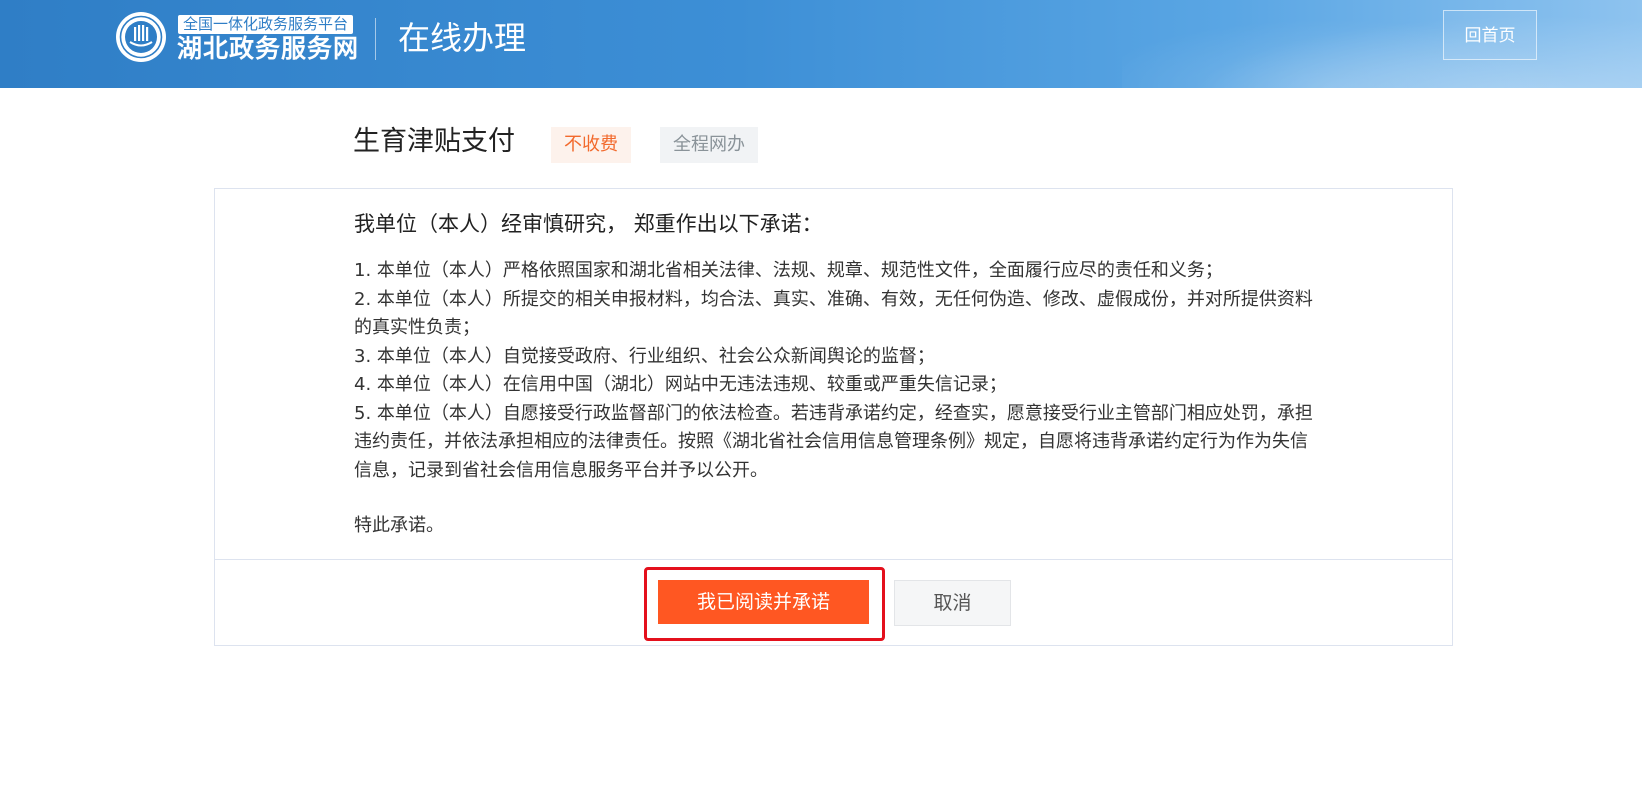  Describe the element at coordinates (588, 224) in the screenshot. I see `commitment-heading: 我单位（本人）经审慎研究， 郑重作出以下承诺：` at that location.